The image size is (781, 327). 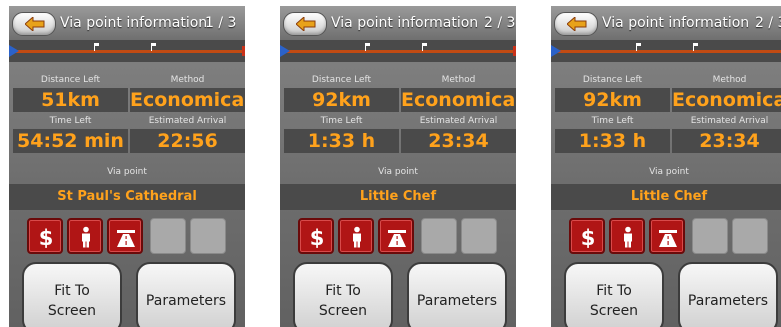 I want to click on via-point-name: Little Chef, so click(x=666, y=197).